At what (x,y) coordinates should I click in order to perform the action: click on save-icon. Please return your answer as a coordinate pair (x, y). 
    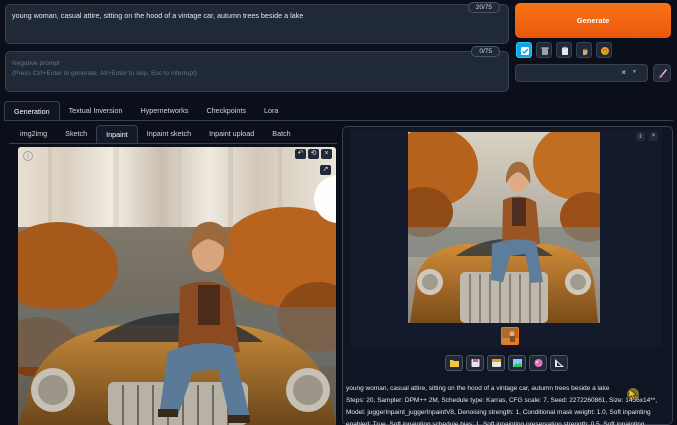
    Looking at the image, I should click on (475, 363).